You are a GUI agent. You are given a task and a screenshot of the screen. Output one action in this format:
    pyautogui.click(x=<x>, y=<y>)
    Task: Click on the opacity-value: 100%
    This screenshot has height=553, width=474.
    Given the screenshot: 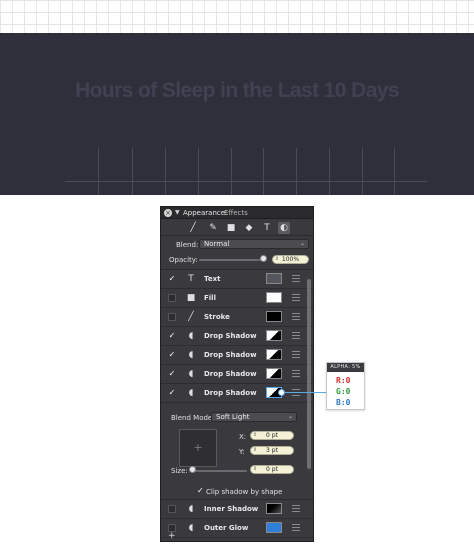 What is the action you would take?
    pyautogui.click(x=290, y=259)
    